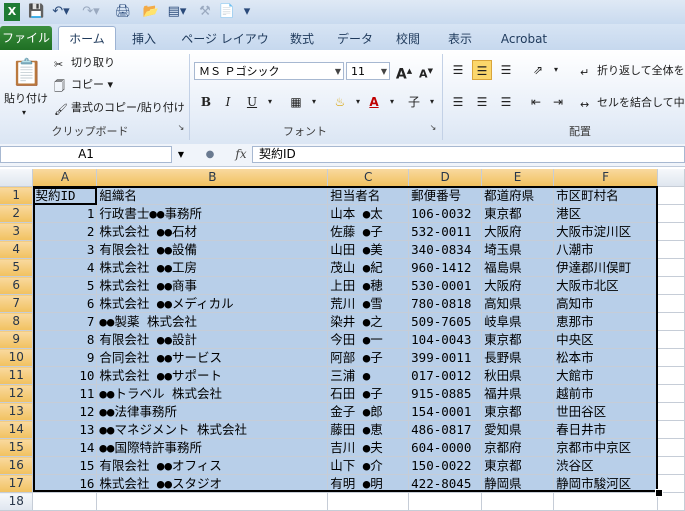 The height and width of the screenshot is (511, 685). What do you see at coordinates (605, 303) in the screenshot?
I see `cell-f7: 高知市` at bounding box center [605, 303].